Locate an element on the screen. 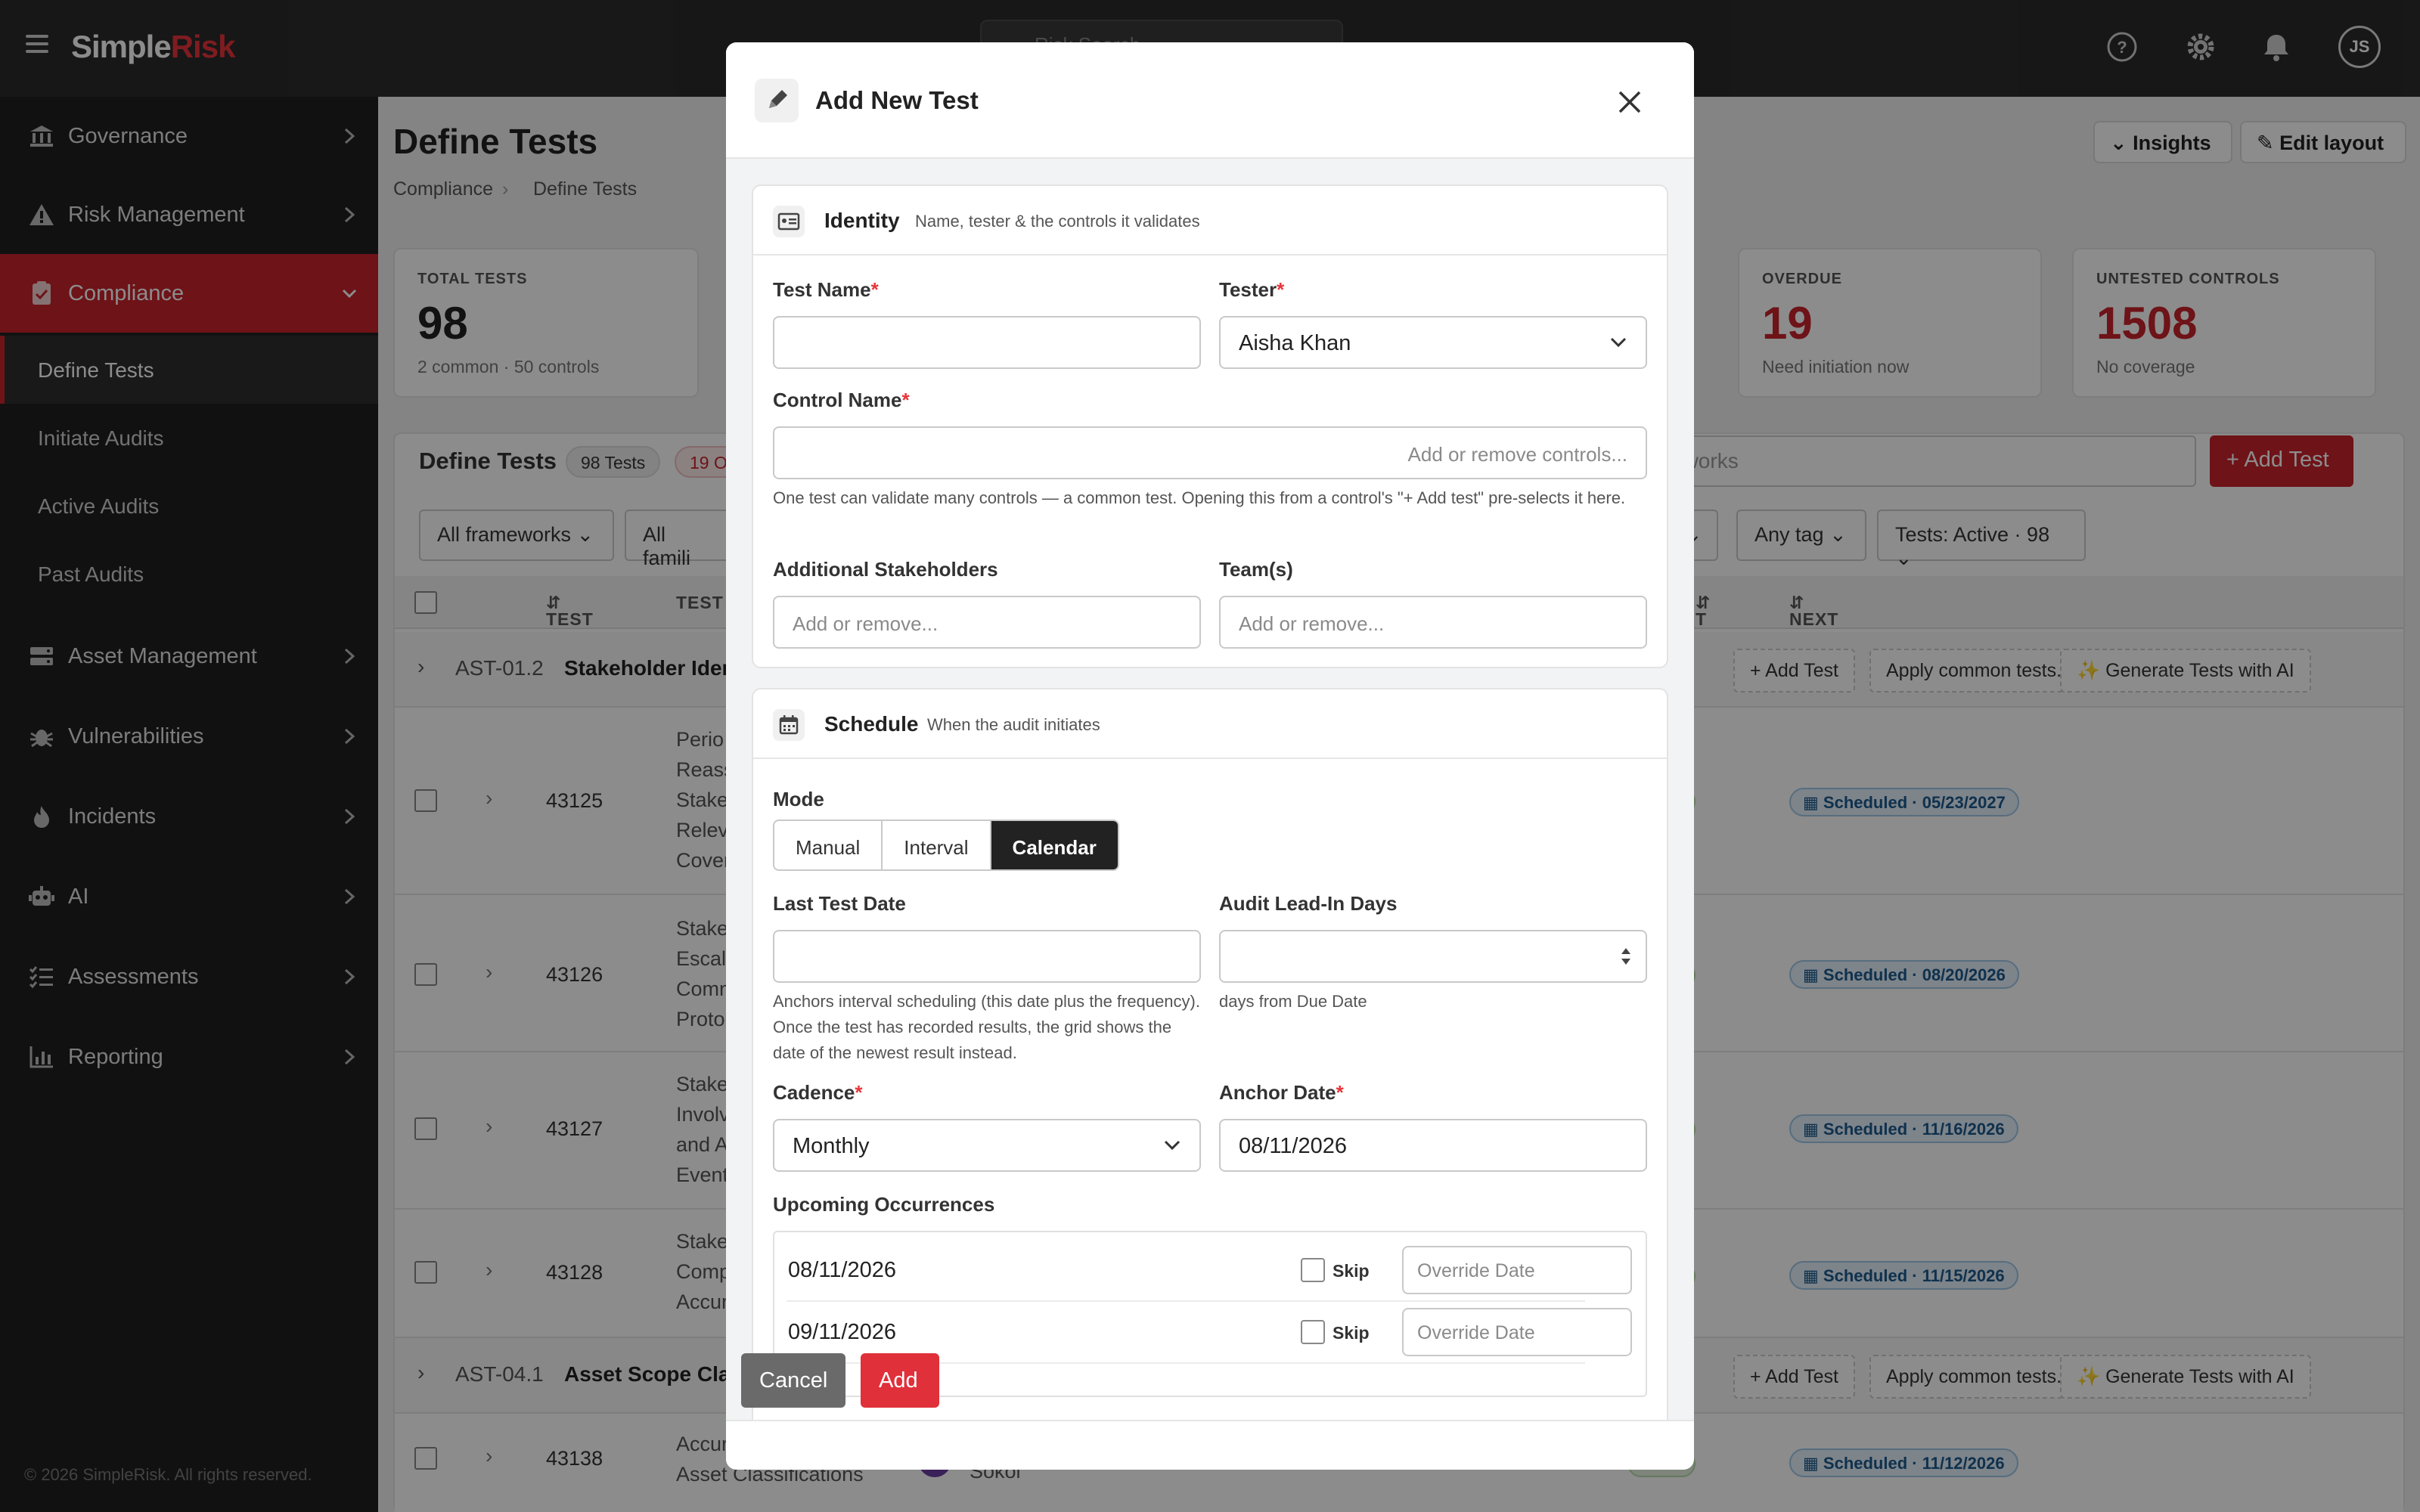  cancel-button: Cancel is located at coordinates (793, 1380).